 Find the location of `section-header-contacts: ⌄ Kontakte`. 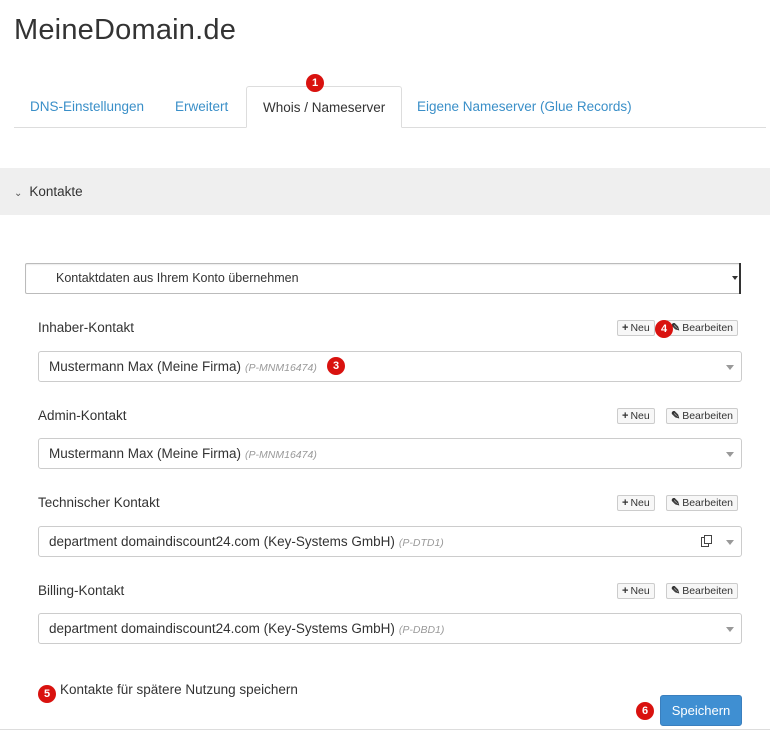

section-header-contacts: ⌄ Kontakte is located at coordinates (385, 191).